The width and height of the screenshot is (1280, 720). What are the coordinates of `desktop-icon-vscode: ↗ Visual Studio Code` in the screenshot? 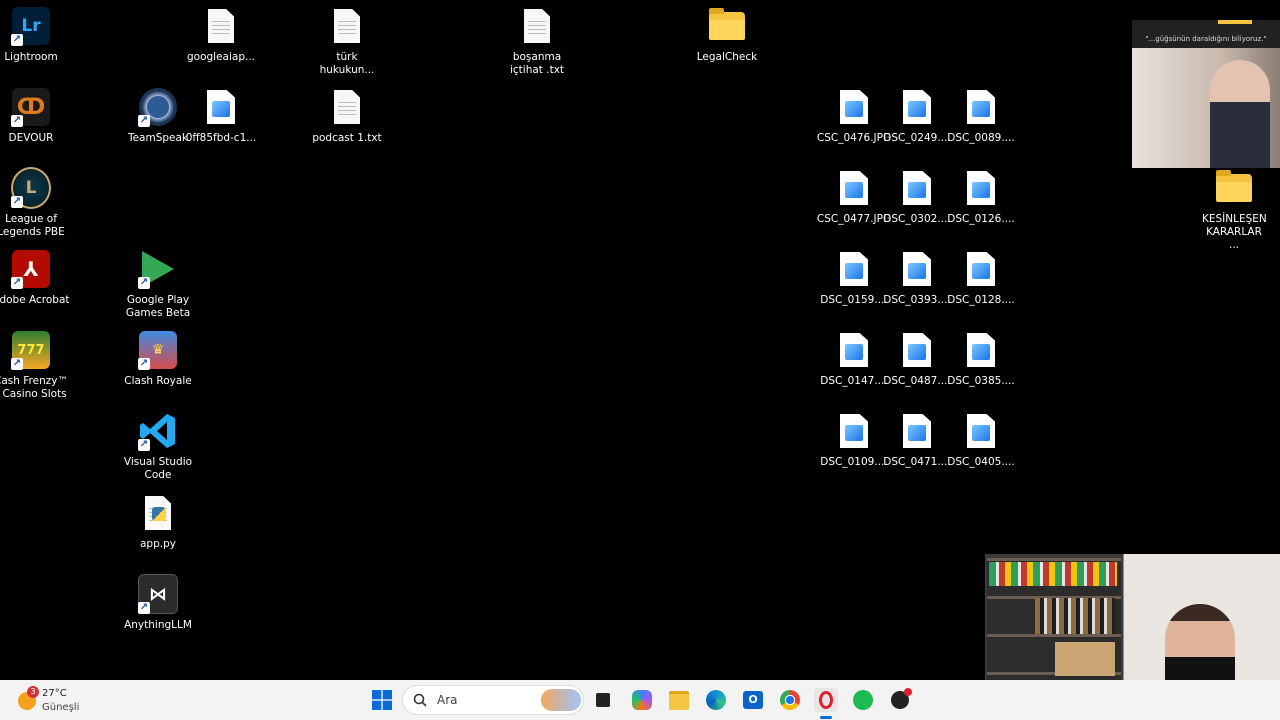 It's located at (158, 446).